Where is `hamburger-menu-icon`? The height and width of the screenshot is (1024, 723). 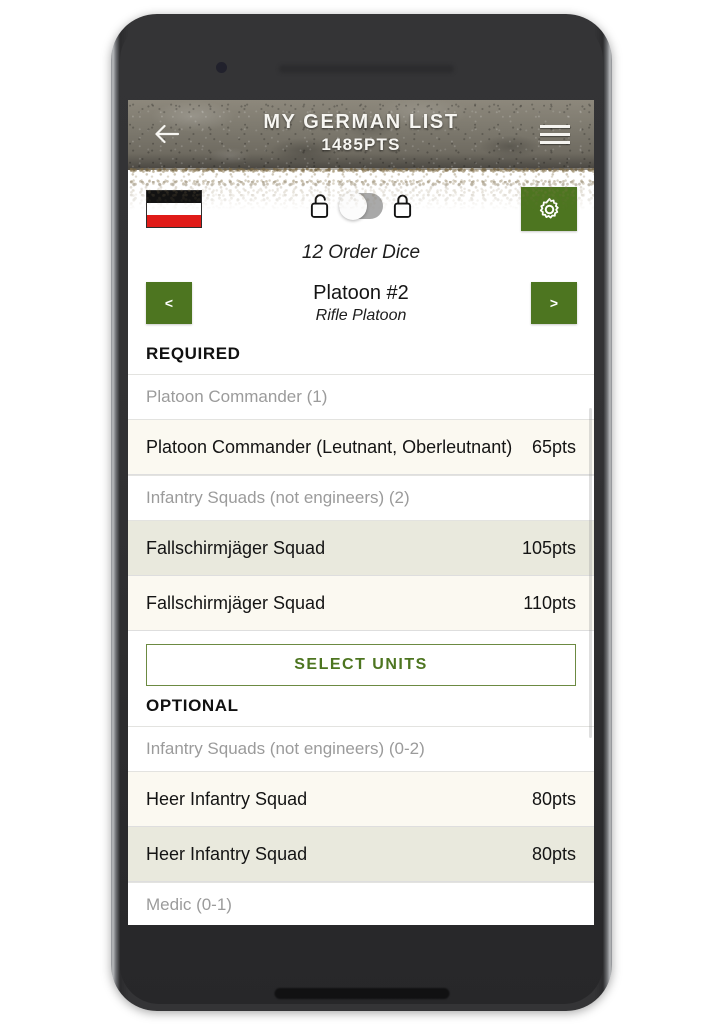 hamburger-menu-icon is located at coordinates (557, 134).